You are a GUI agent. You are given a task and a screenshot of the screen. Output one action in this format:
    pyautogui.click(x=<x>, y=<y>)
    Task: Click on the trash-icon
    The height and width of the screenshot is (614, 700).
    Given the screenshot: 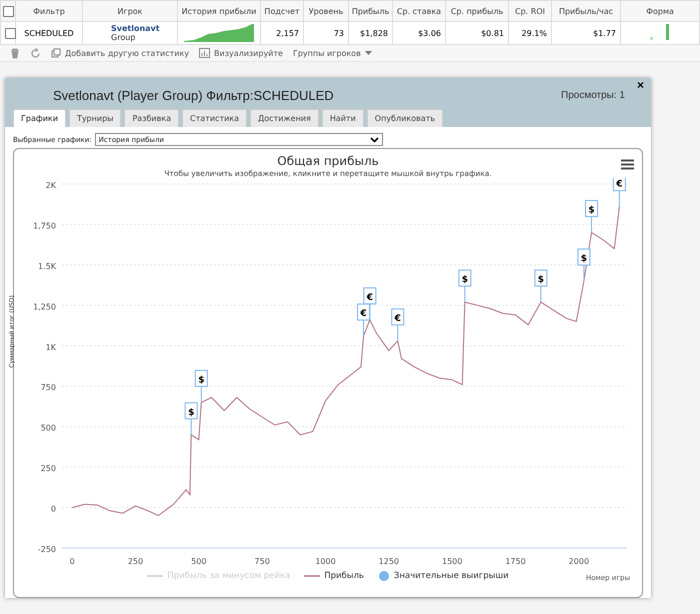 What is the action you would take?
    pyautogui.click(x=15, y=53)
    